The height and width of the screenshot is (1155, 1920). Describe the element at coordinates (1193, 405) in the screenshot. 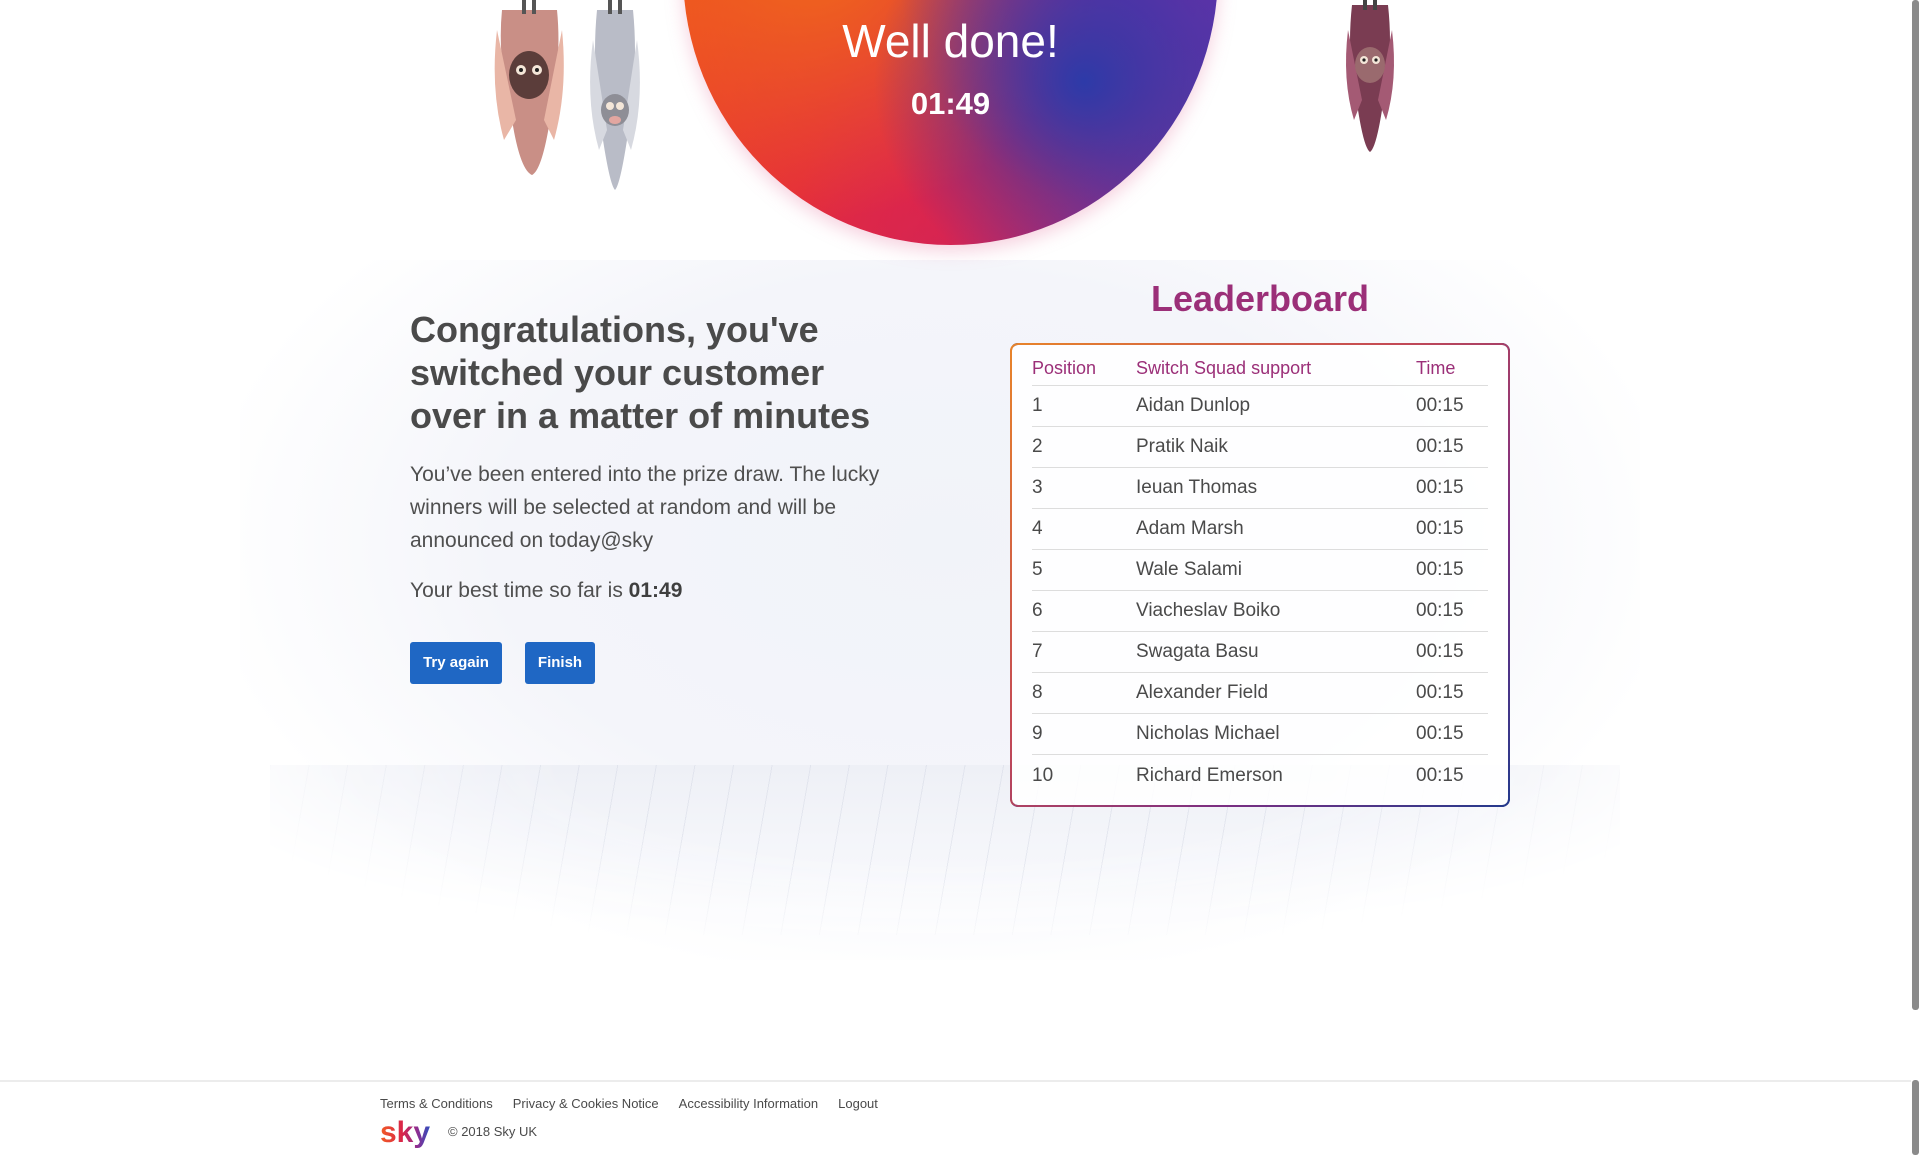

I see `row-name: Aidan Dunlop` at that location.